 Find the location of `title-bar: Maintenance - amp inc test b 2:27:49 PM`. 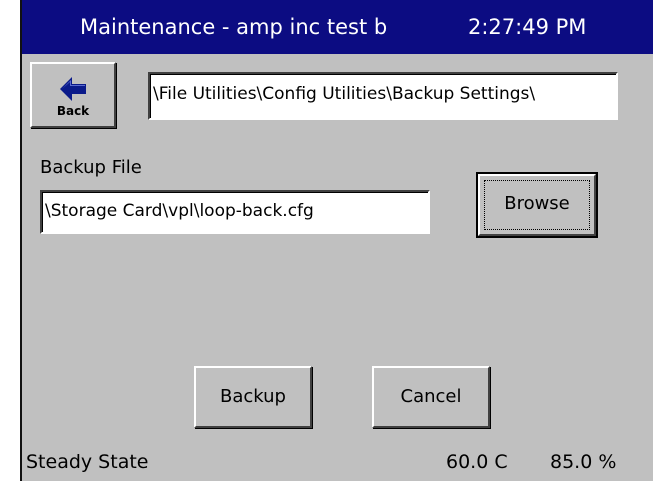

title-bar: Maintenance - amp inc test b 2:27:49 PM is located at coordinates (337, 27).